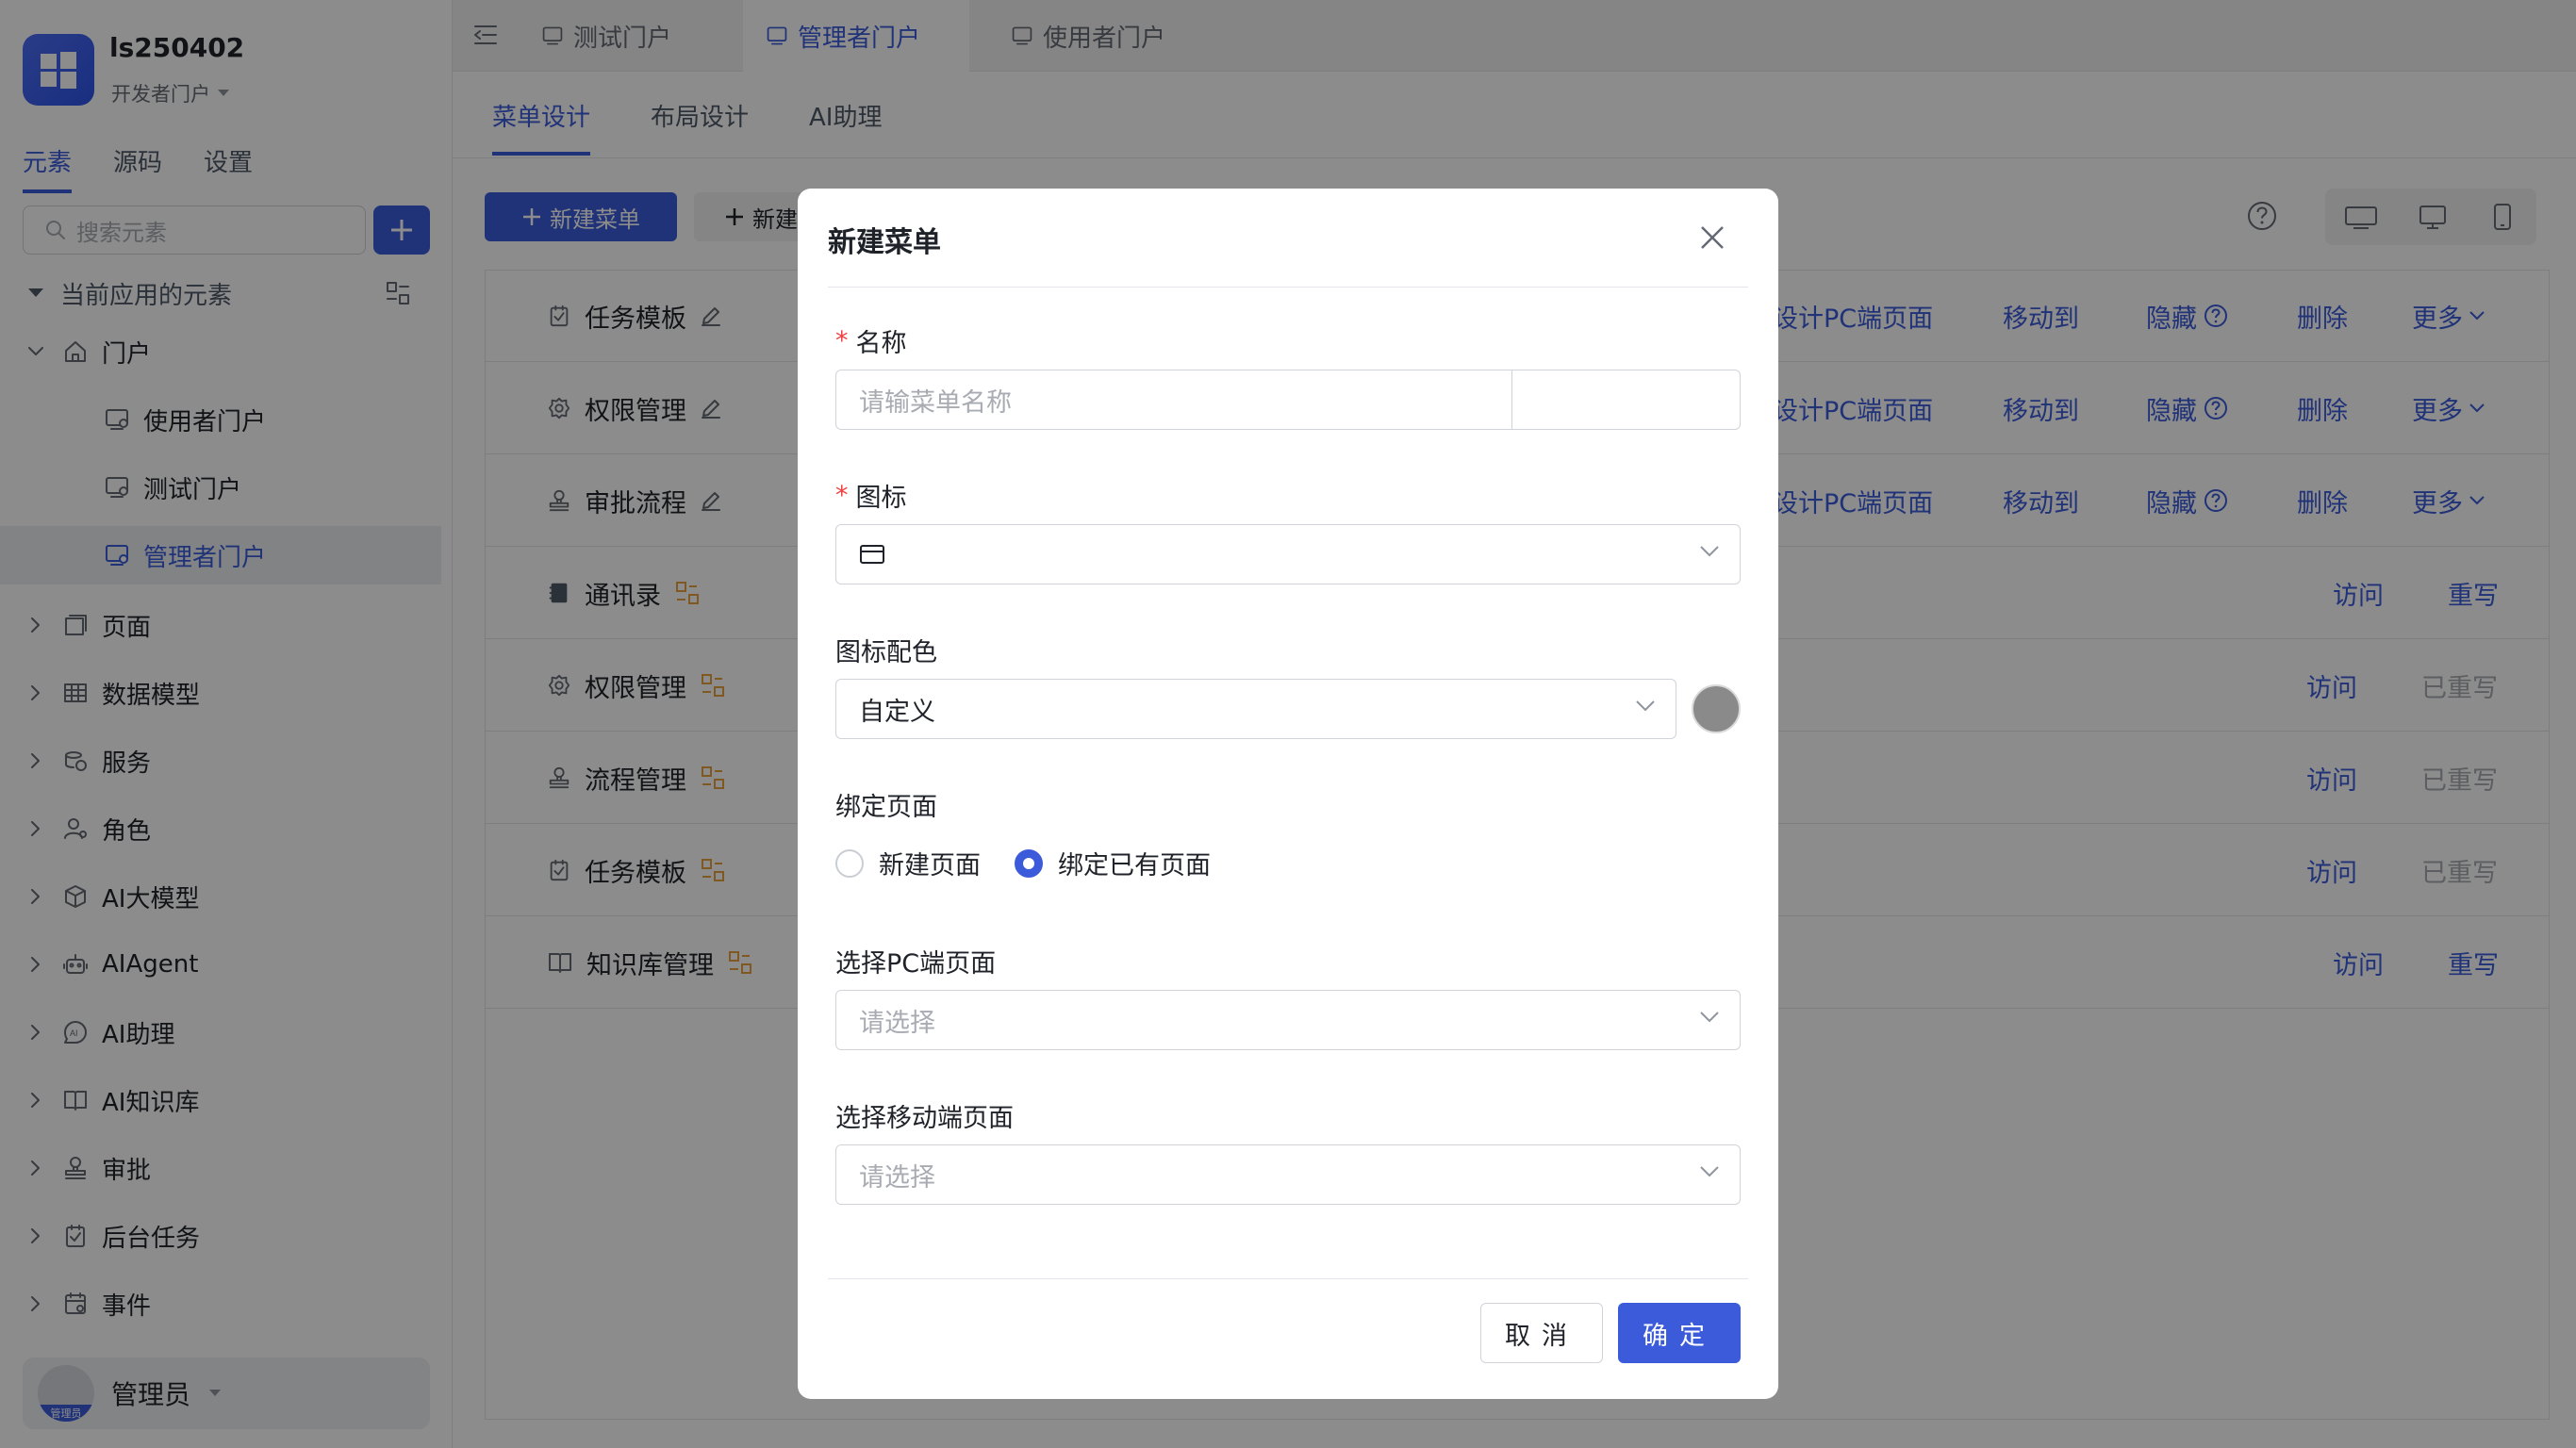  I want to click on bind-page-radio-group: 新建页面 绑定已有页面, so click(1023, 863).